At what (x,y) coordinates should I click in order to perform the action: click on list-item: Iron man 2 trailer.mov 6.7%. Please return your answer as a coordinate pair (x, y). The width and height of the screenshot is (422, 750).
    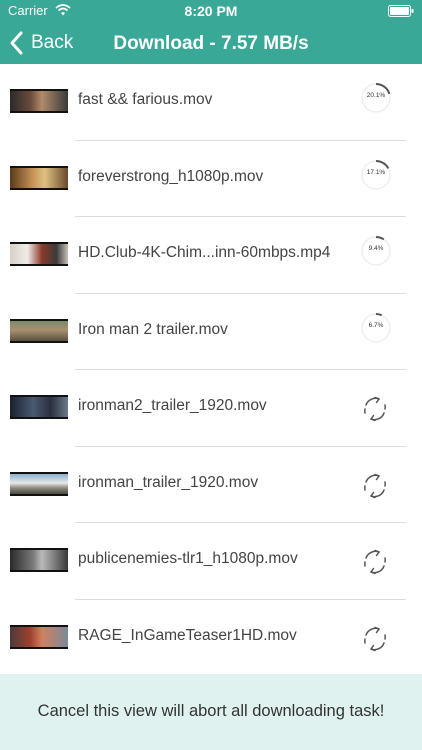
    Looking at the image, I should click on (211, 332).